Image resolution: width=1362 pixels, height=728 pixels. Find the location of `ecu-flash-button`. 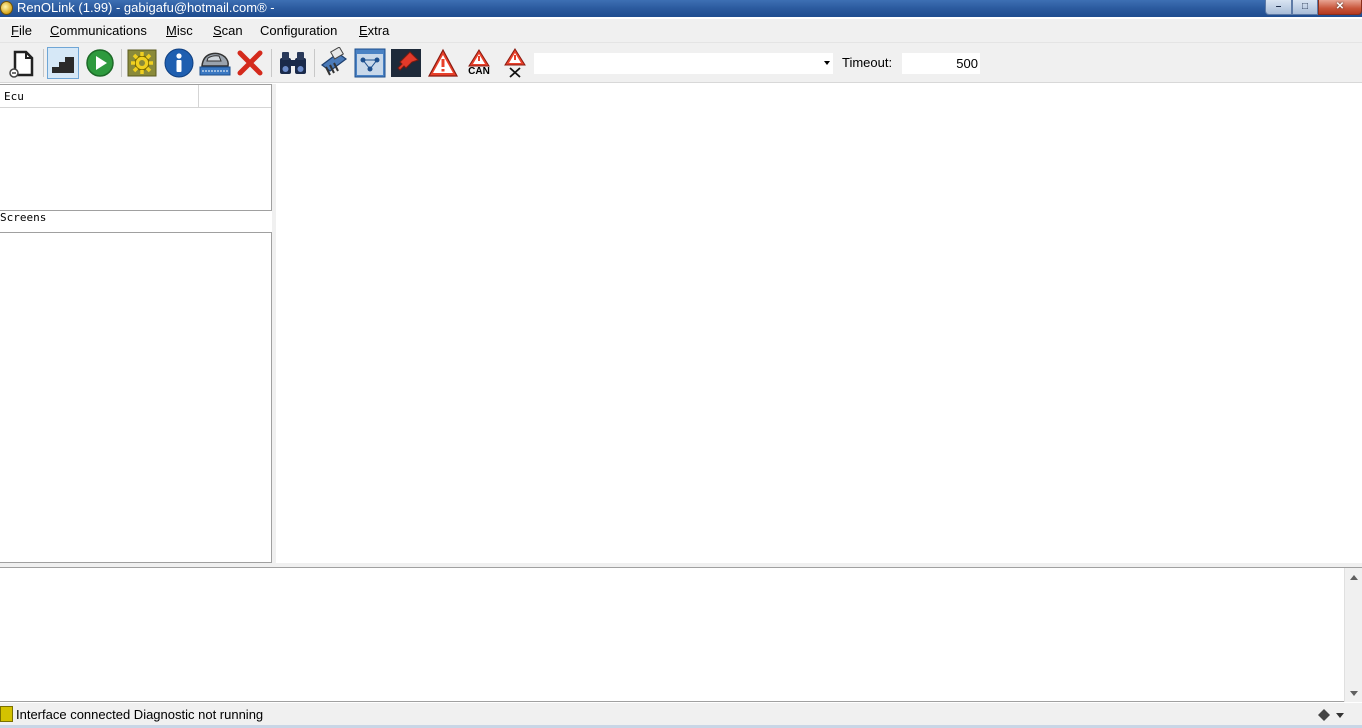

ecu-flash-button is located at coordinates (334, 63).